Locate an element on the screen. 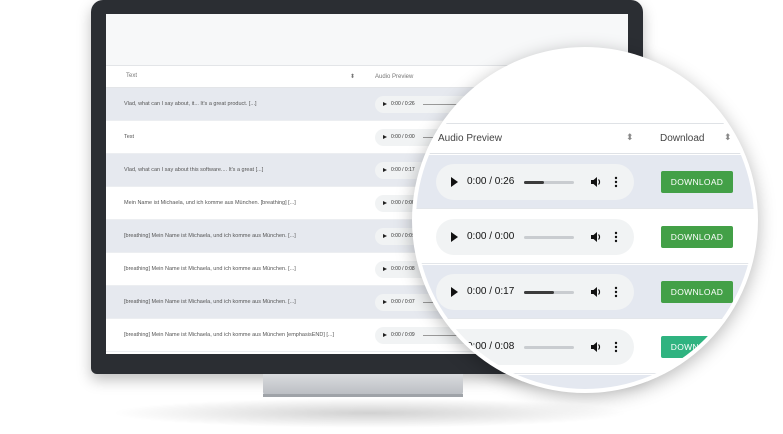  table-row: 0:00 / 0:08 DOWNLOAD is located at coordinates (585, 347).